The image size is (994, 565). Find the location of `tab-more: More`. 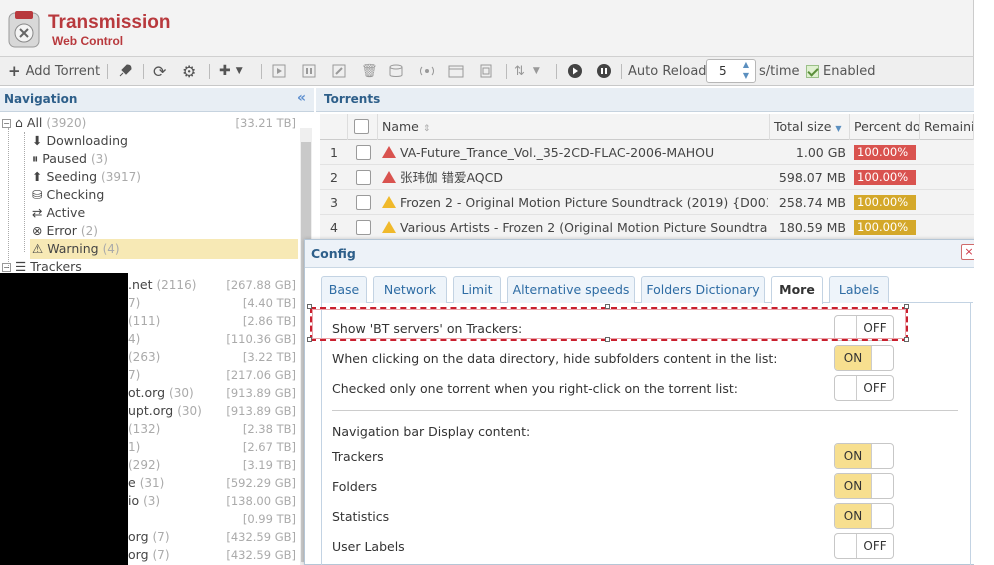

tab-more: More is located at coordinates (797, 290).